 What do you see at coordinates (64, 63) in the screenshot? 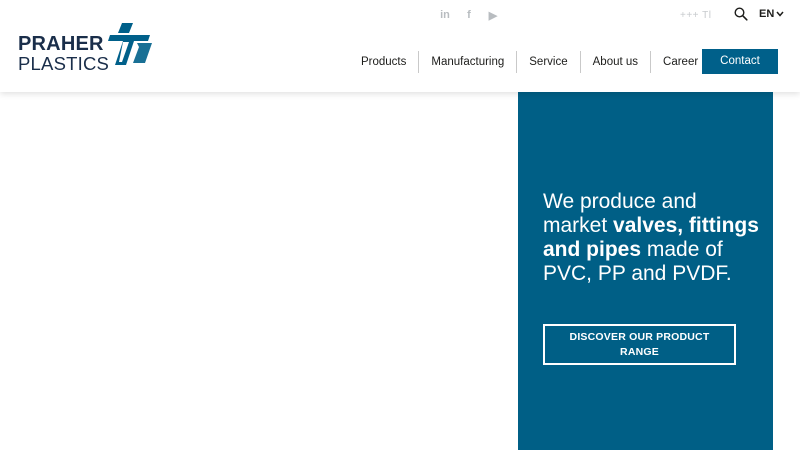
I see `logo-line-2: PLASTICS` at bounding box center [64, 63].